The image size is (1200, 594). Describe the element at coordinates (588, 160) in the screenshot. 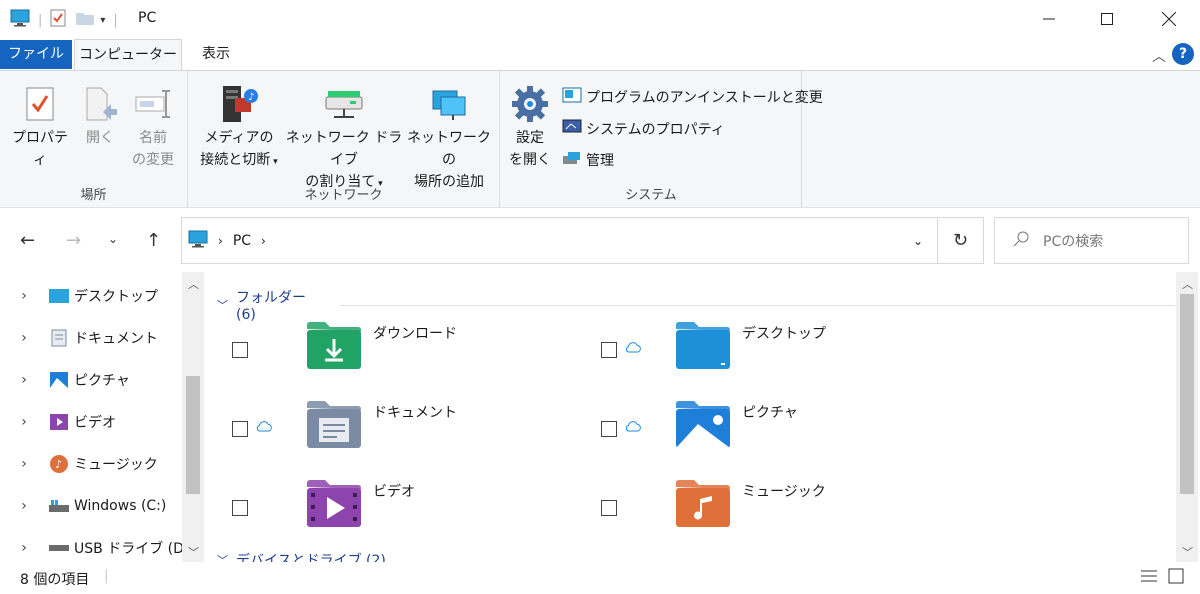

I see `manage-button: 管理` at that location.